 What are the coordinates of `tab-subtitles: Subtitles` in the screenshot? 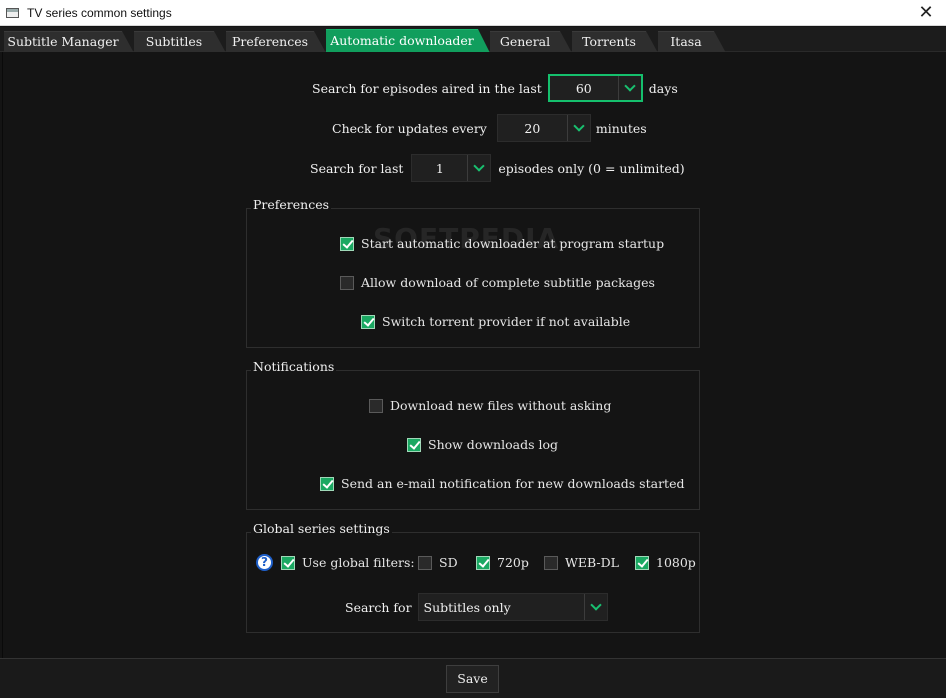 It's located at (180, 42).